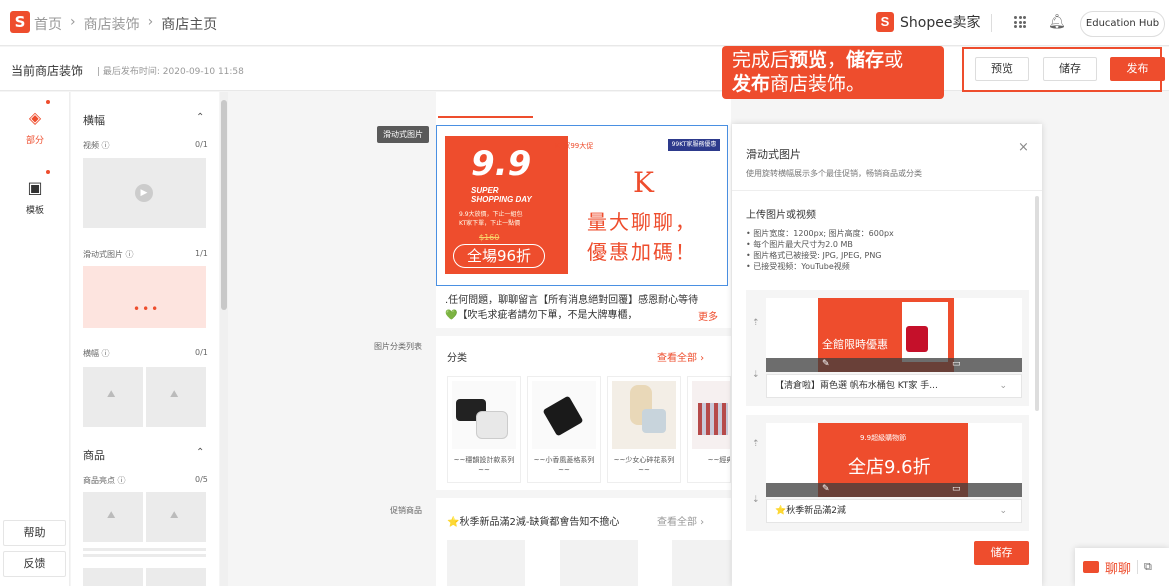  What do you see at coordinates (644, 429) in the screenshot?
I see `category-card: ~~少女心碎花系列~~` at bounding box center [644, 429].